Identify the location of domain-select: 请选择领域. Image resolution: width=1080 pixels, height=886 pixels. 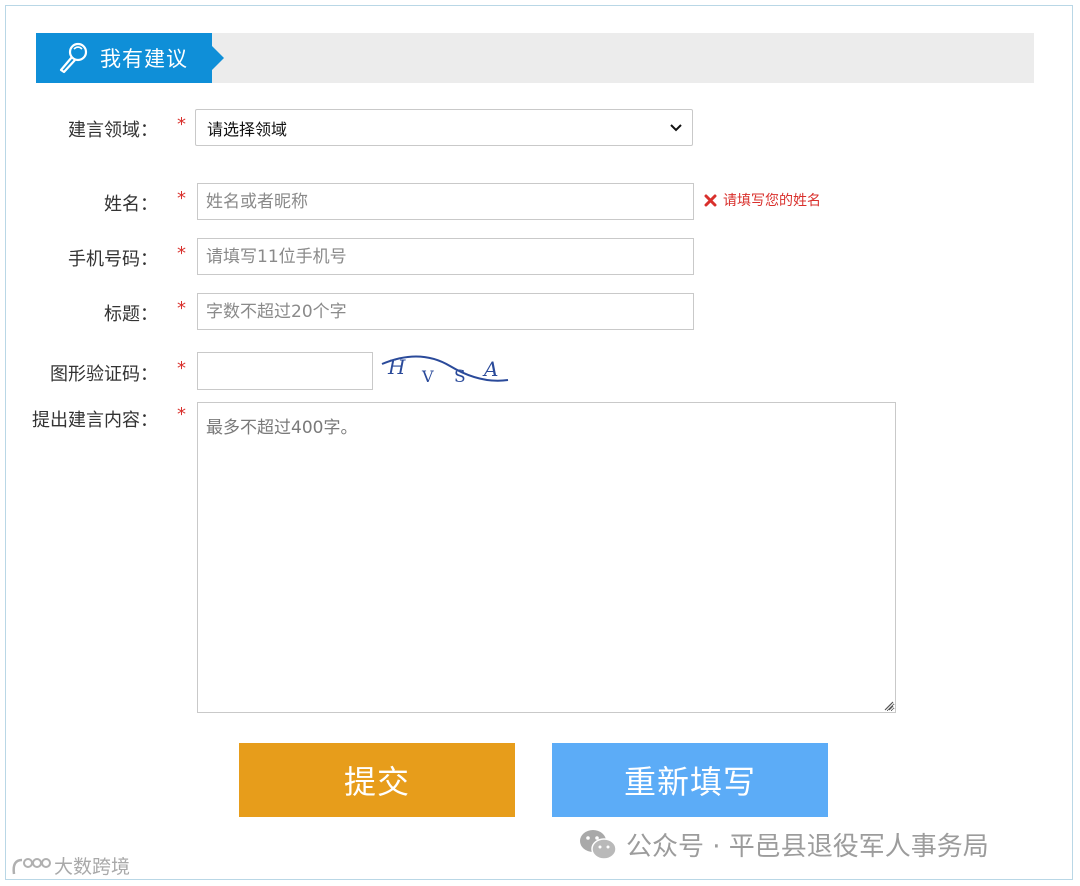
(444, 127).